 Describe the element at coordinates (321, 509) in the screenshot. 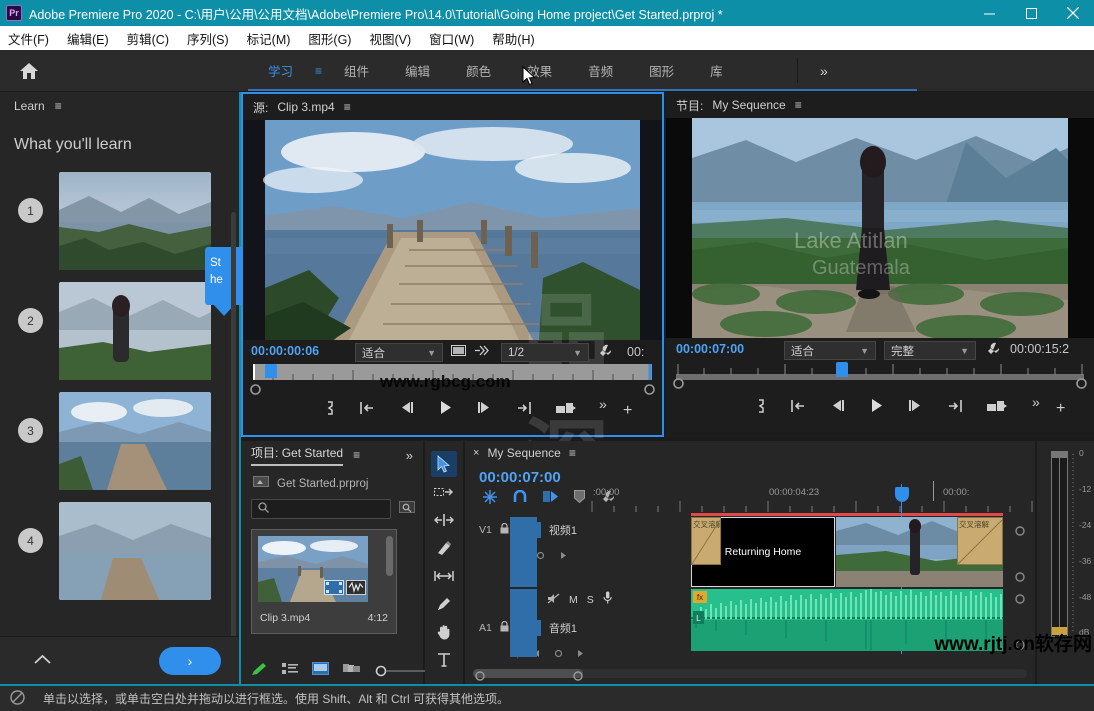

I see `search-input` at that location.